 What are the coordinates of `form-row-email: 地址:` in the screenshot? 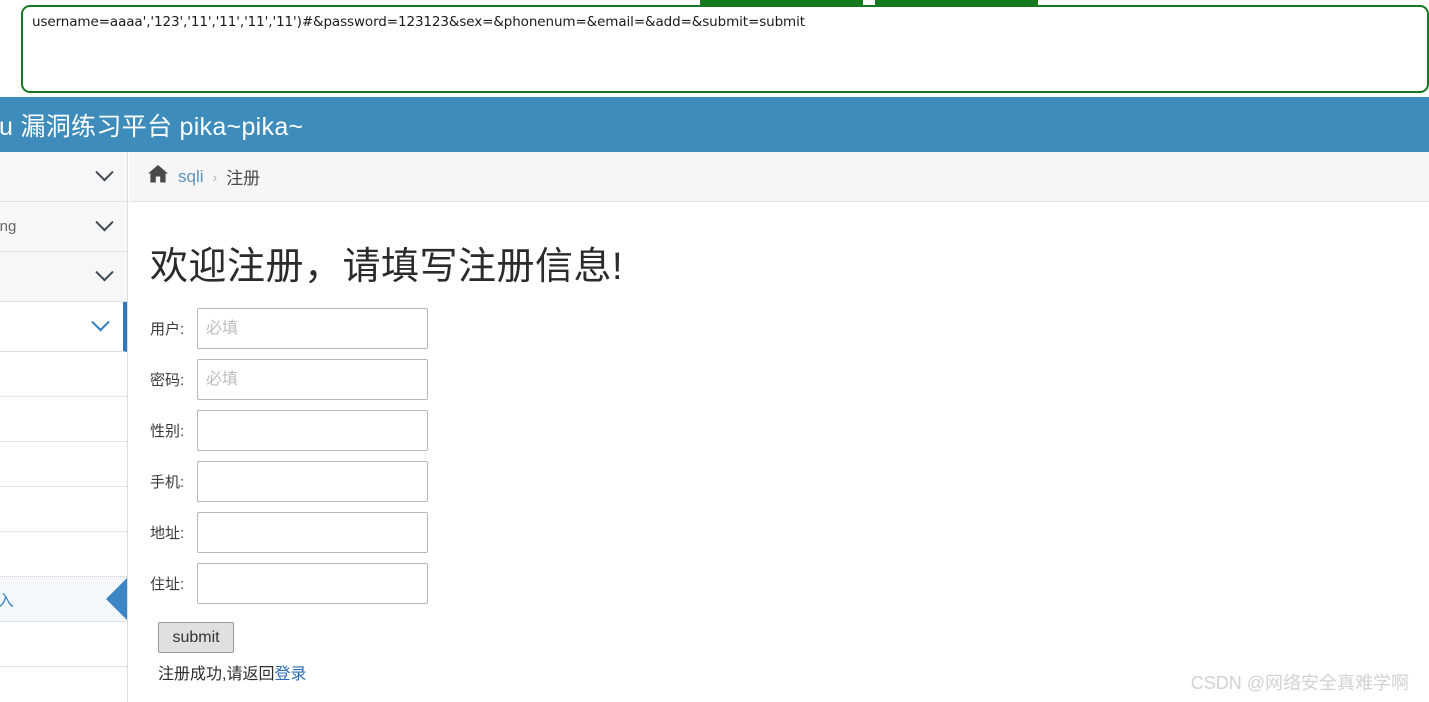 It's located at (789, 532).